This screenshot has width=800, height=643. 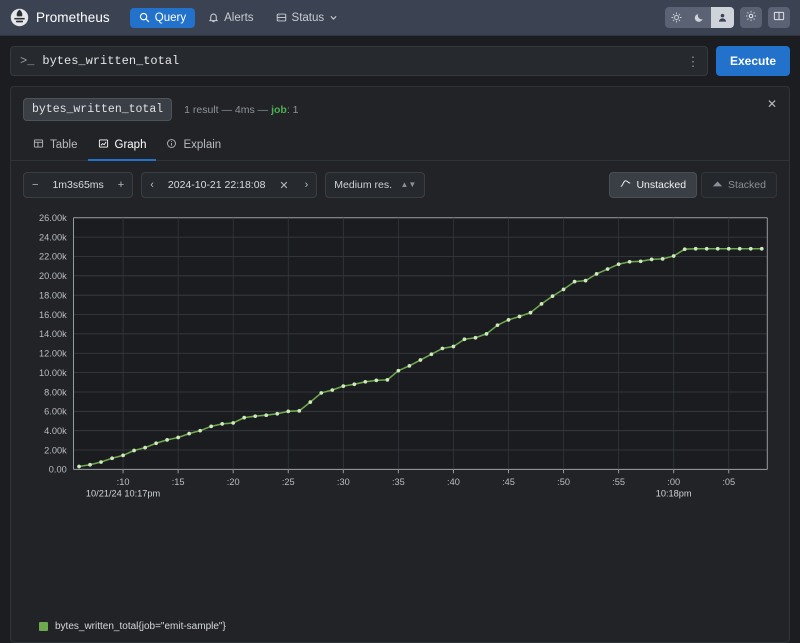 What do you see at coordinates (103, 145) in the screenshot?
I see `graph-icon` at bounding box center [103, 145].